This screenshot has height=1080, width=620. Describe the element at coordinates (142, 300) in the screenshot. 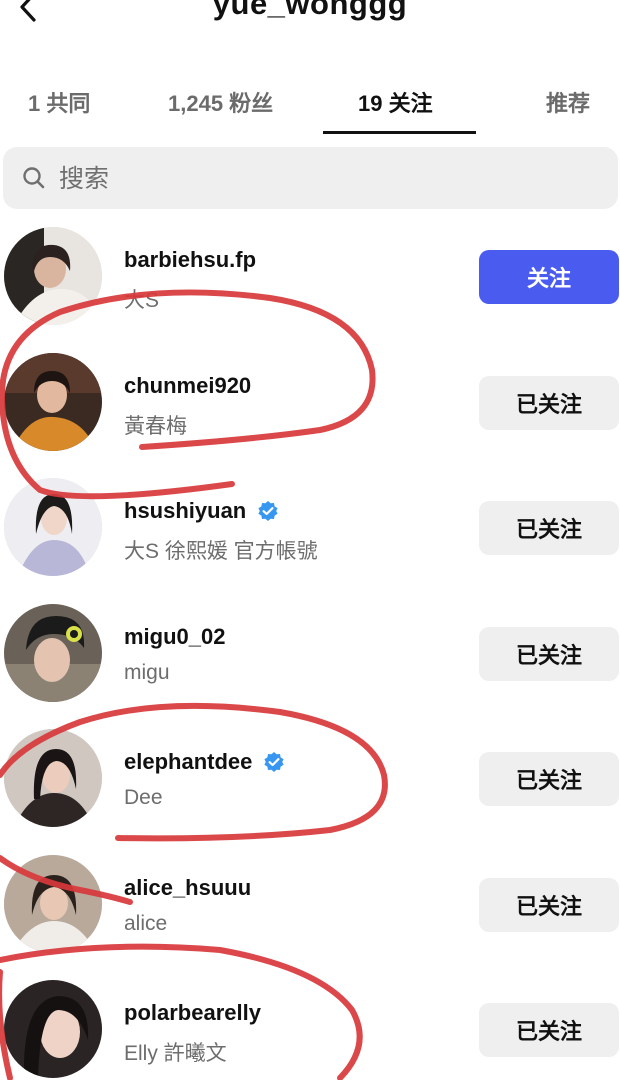

I see `display-name: 大S` at that location.